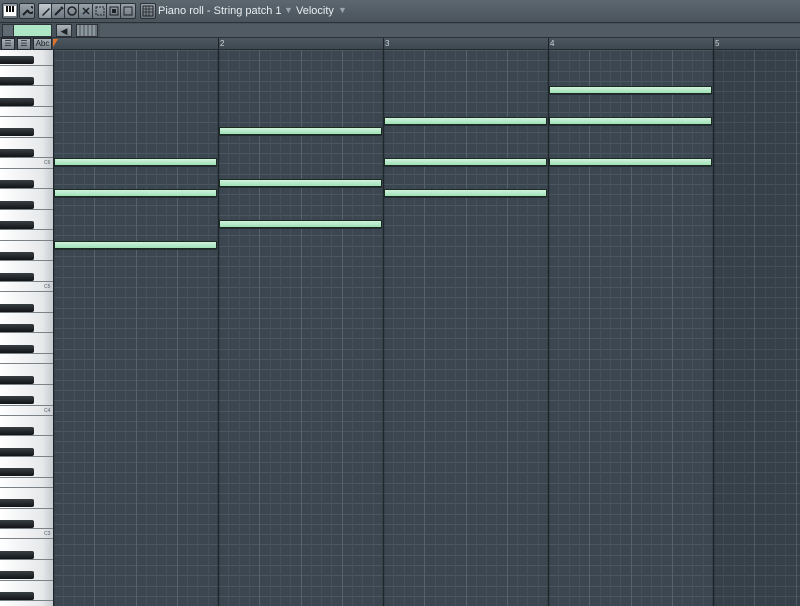  Describe the element at coordinates (128, 11) in the screenshot. I see `playback-icon` at that location.